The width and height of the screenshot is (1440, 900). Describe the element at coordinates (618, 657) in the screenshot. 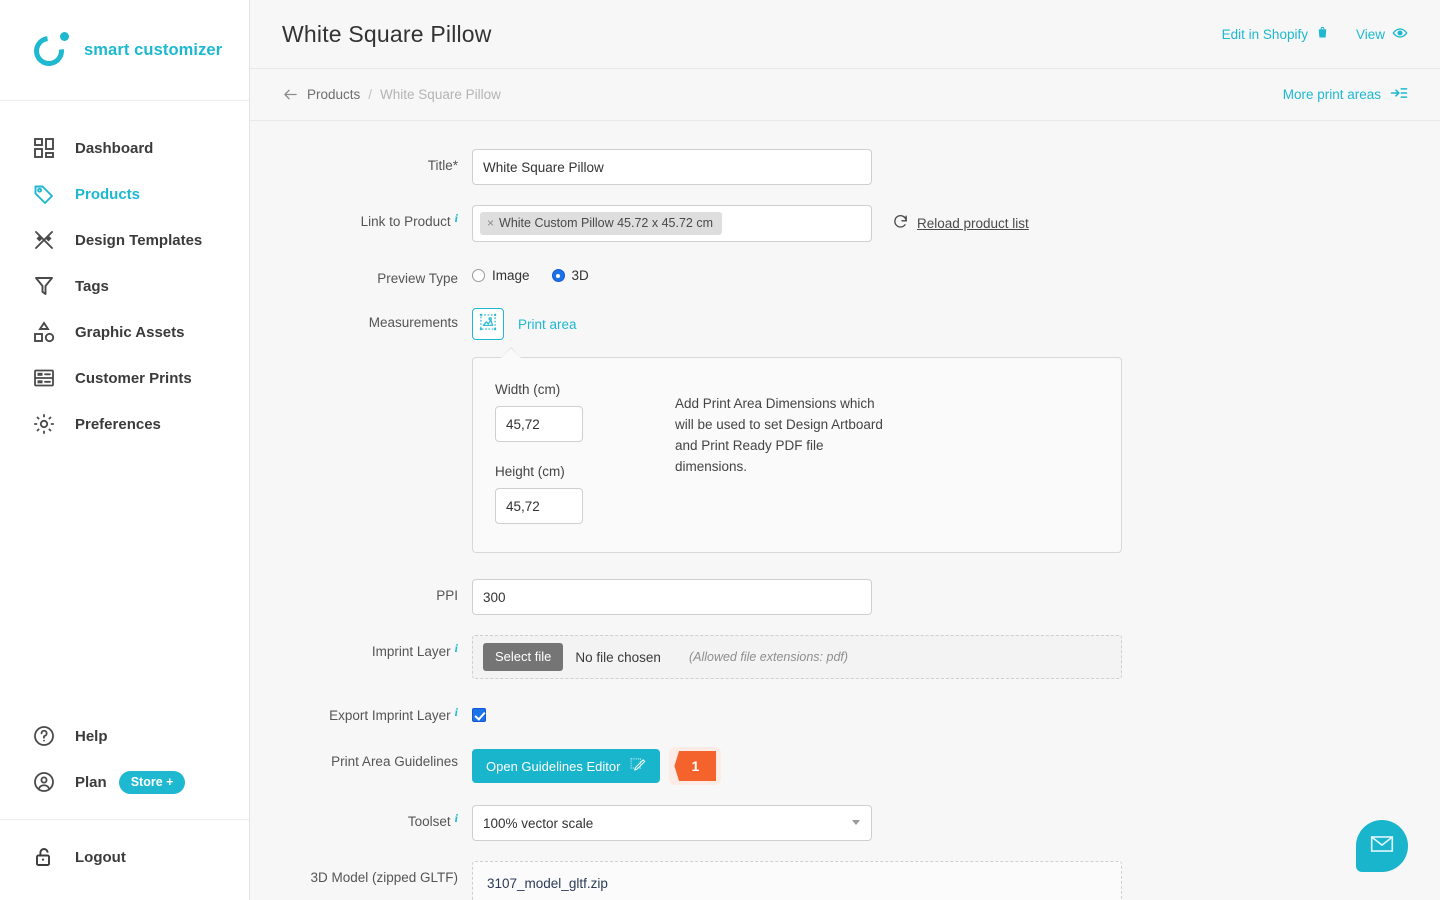

I see `imprint-no-file-text: No file chosen` at that location.